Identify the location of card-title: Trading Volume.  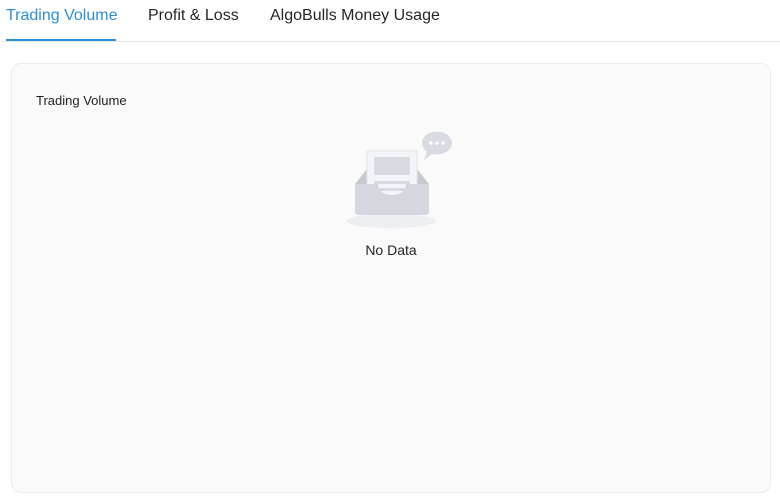
(81, 100).